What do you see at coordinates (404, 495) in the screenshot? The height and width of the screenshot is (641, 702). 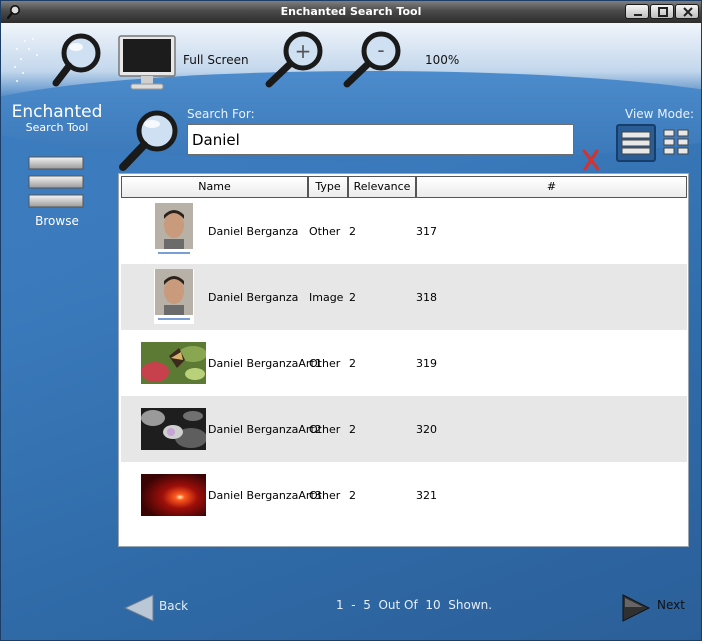 I see `table-row: Daniel BerganzaArt3 Other 2 321` at bounding box center [404, 495].